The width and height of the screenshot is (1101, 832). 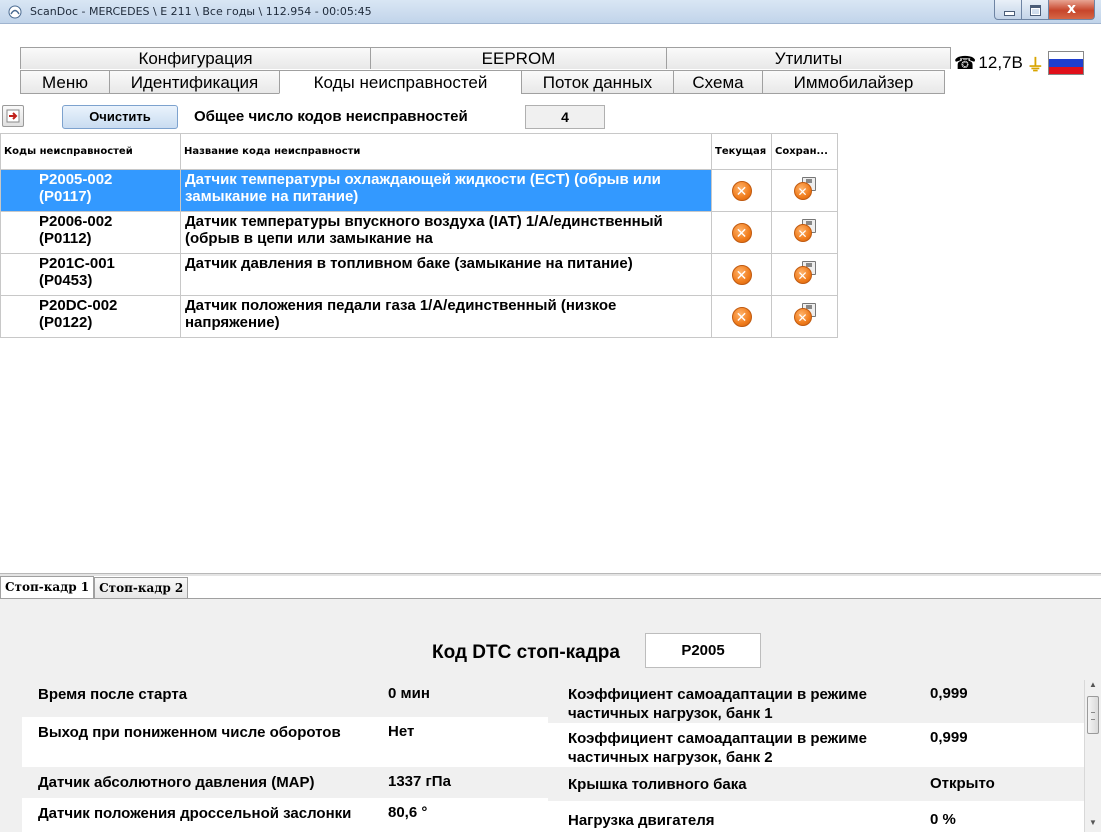 What do you see at coordinates (285, 742) in the screenshot?
I see `param-row: Выход при пониженном числе оборотов Нет` at bounding box center [285, 742].